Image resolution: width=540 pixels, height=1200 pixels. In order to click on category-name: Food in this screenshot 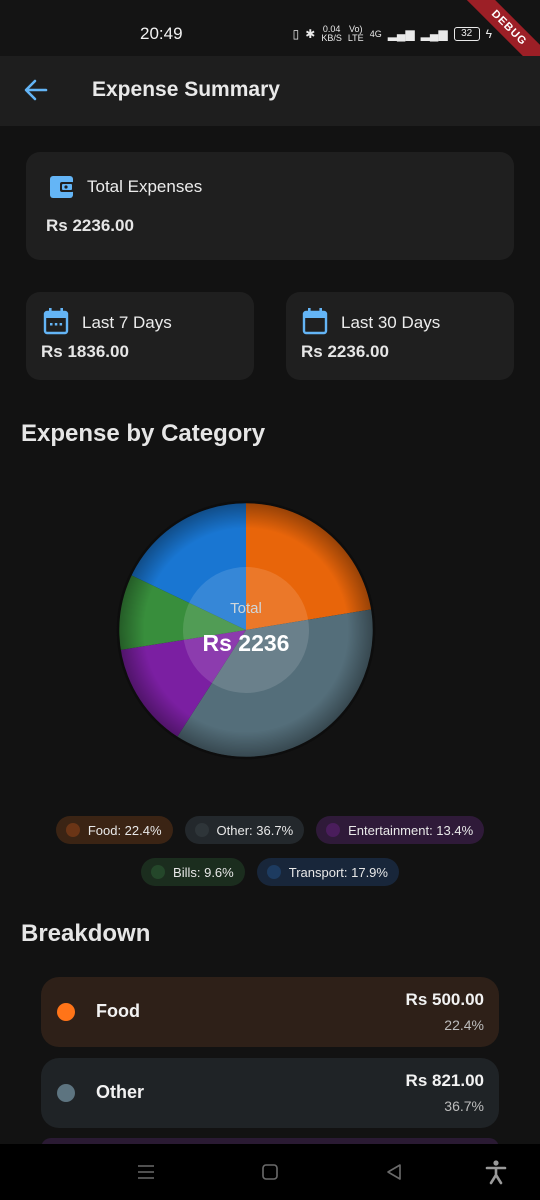, I will do `click(118, 1011)`.